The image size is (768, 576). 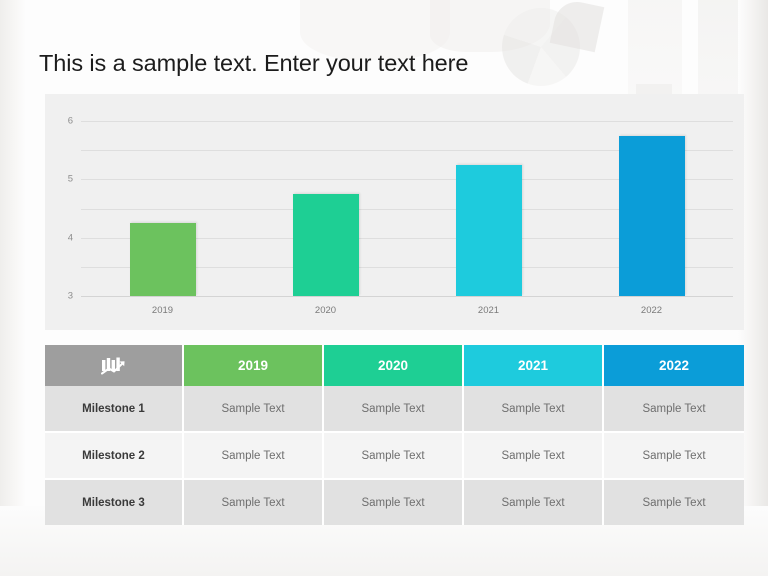 What do you see at coordinates (651, 310) in the screenshot?
I see `chart-x-axis-tick: 2022` at bounding box center [651, 310].